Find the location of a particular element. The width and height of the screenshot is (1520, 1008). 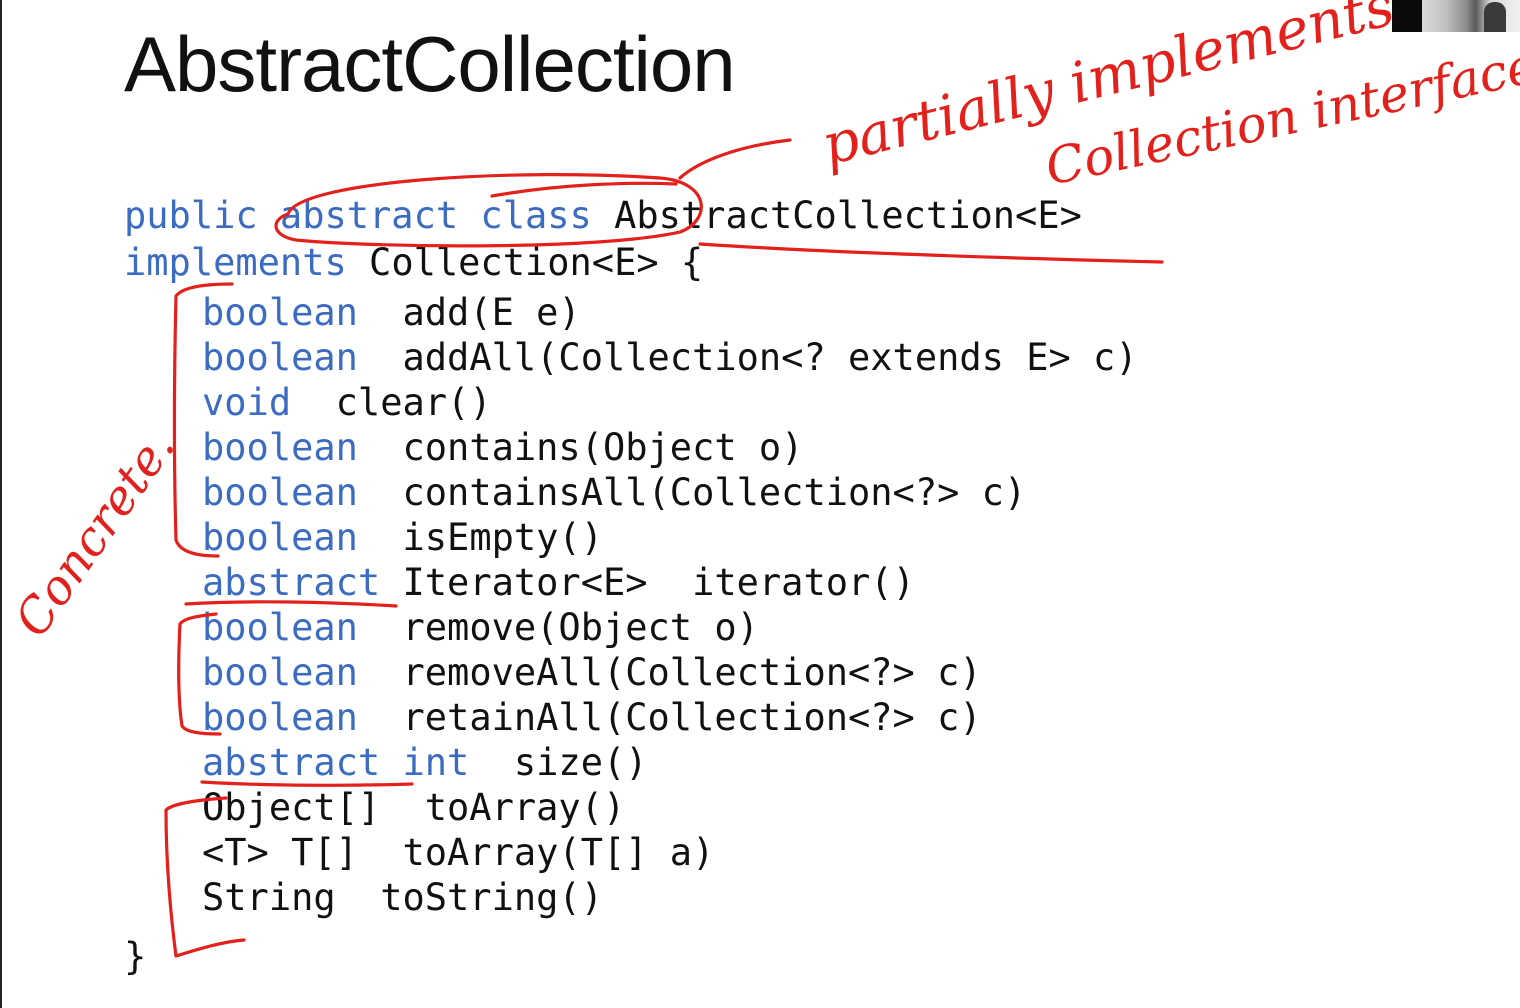

class-declaration-line-2: implements Collection<E> { is located at coordinates (413, 263).